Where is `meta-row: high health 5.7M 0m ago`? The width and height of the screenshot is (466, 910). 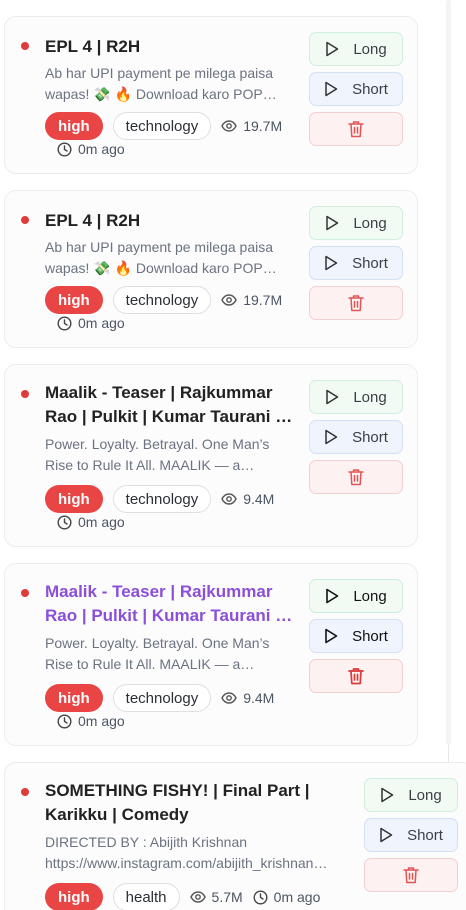
meta-row: high health 5.7M 0m ago is located at coordinates (182, 896).